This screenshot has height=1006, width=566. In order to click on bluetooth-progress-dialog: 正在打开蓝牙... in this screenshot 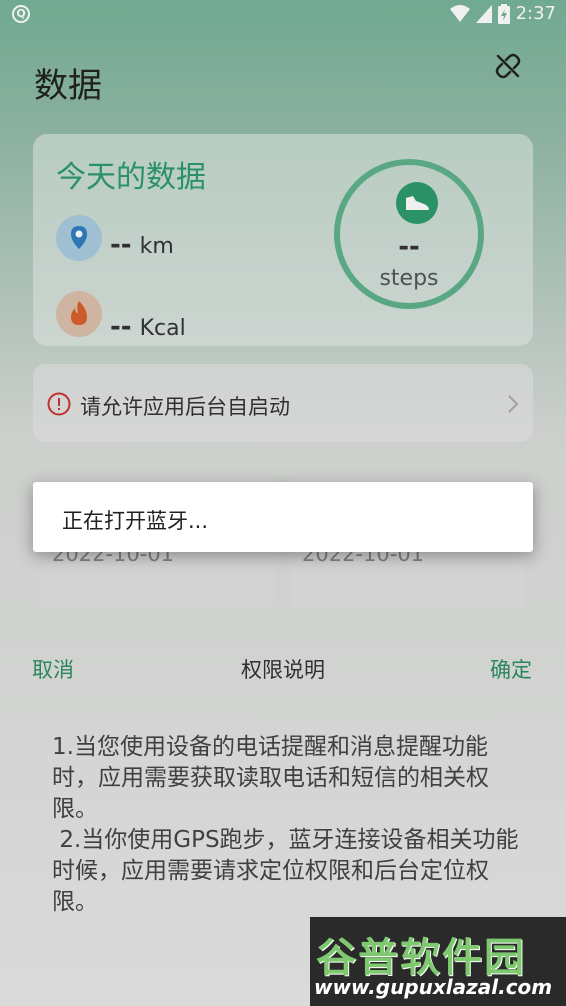, I will do `click(283, 517)`.